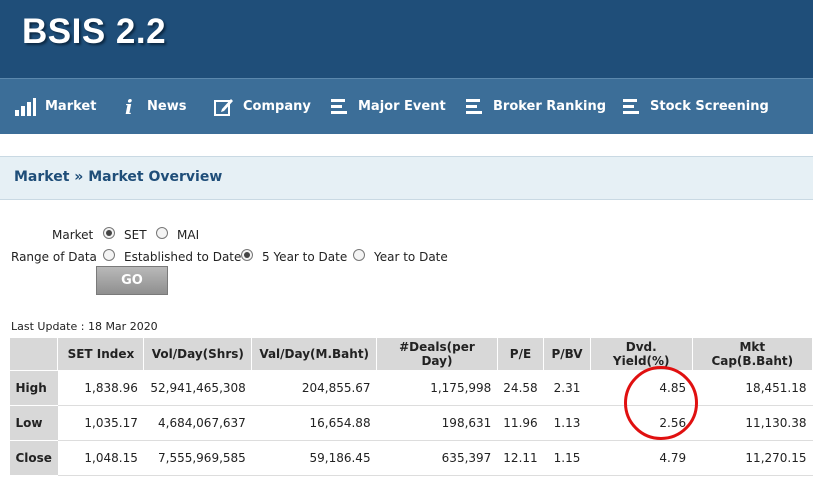 Image resolution: width=813 pixels, height=479 pixels. What do you see at coordinates (84, 326) in the screenshot?
I see `last-update: Last Update : 18 Mar 2020` at bounding box center [84, 326].